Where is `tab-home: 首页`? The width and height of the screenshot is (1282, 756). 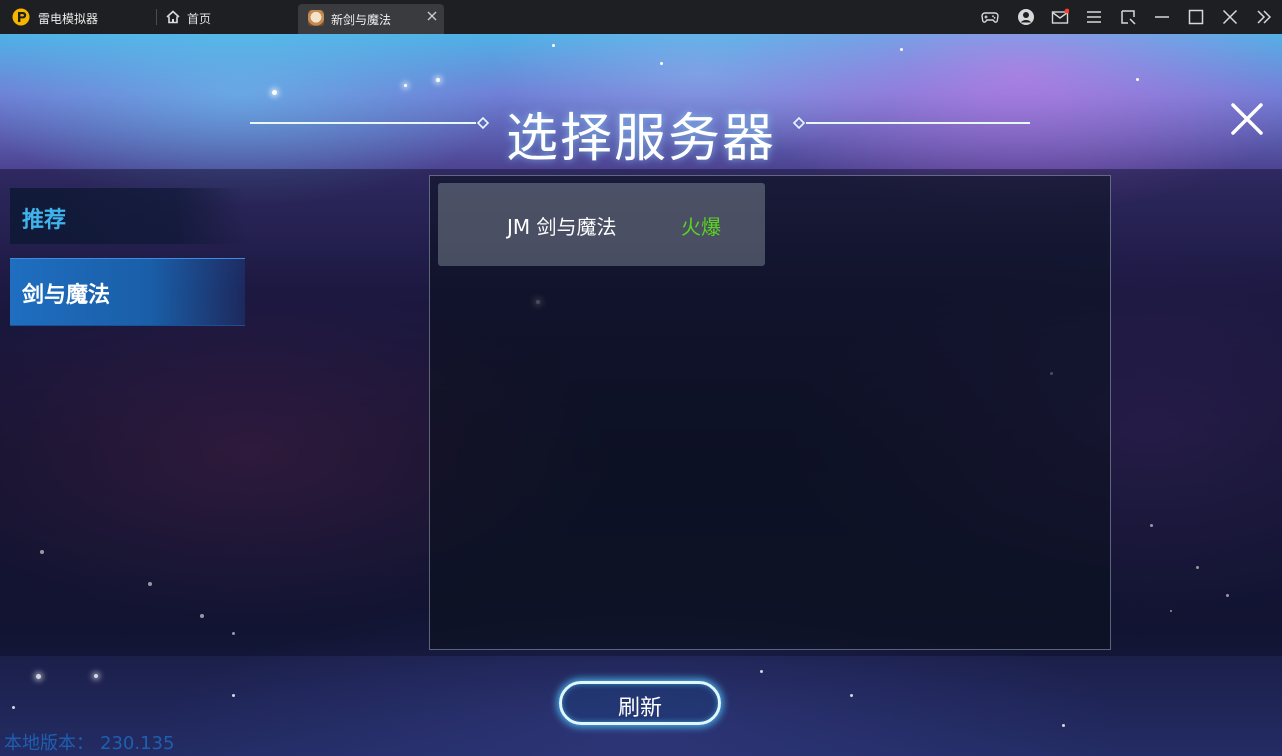 tab-home: 首页 is located at coordinates (224, 18).